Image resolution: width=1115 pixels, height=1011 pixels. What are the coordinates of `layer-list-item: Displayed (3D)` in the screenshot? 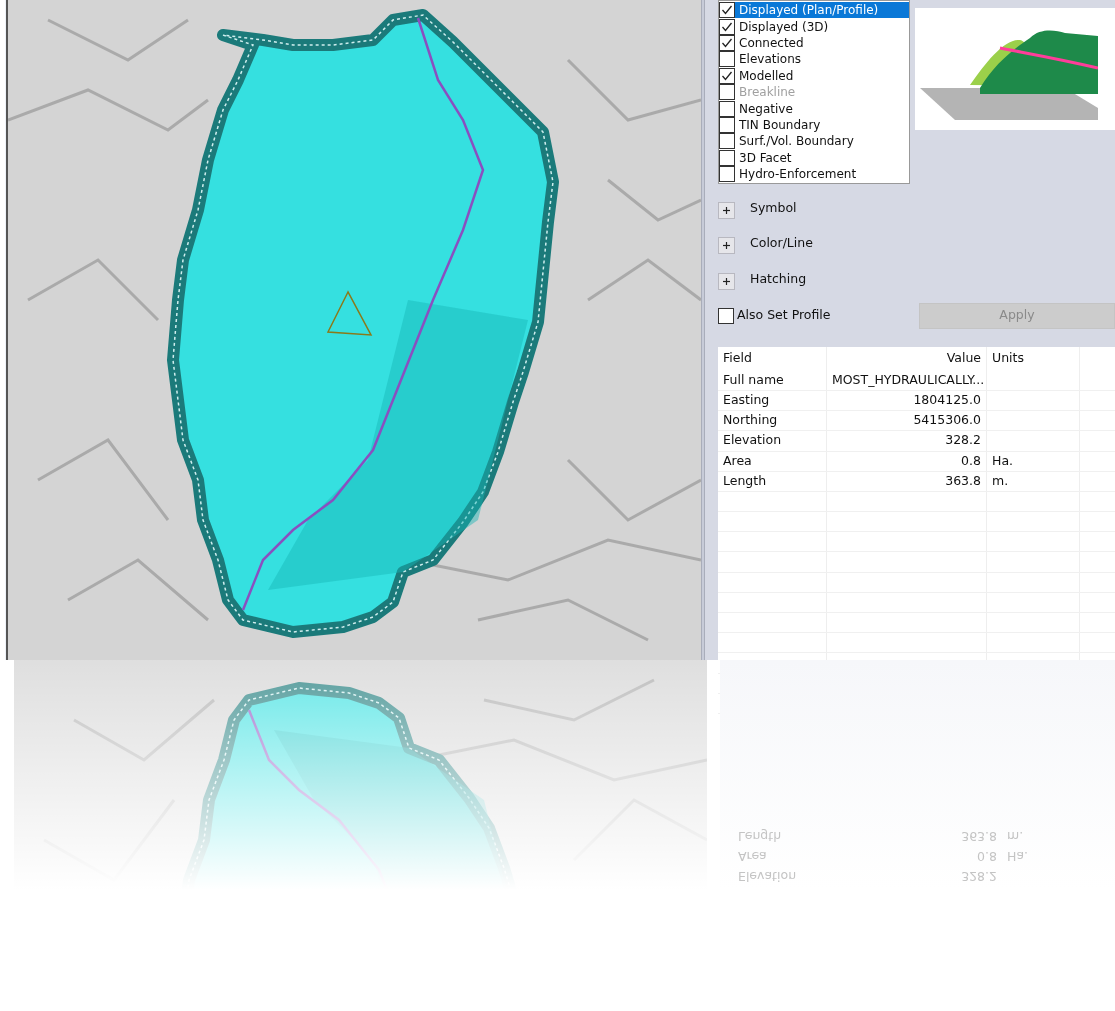 It's located at (814, 26).